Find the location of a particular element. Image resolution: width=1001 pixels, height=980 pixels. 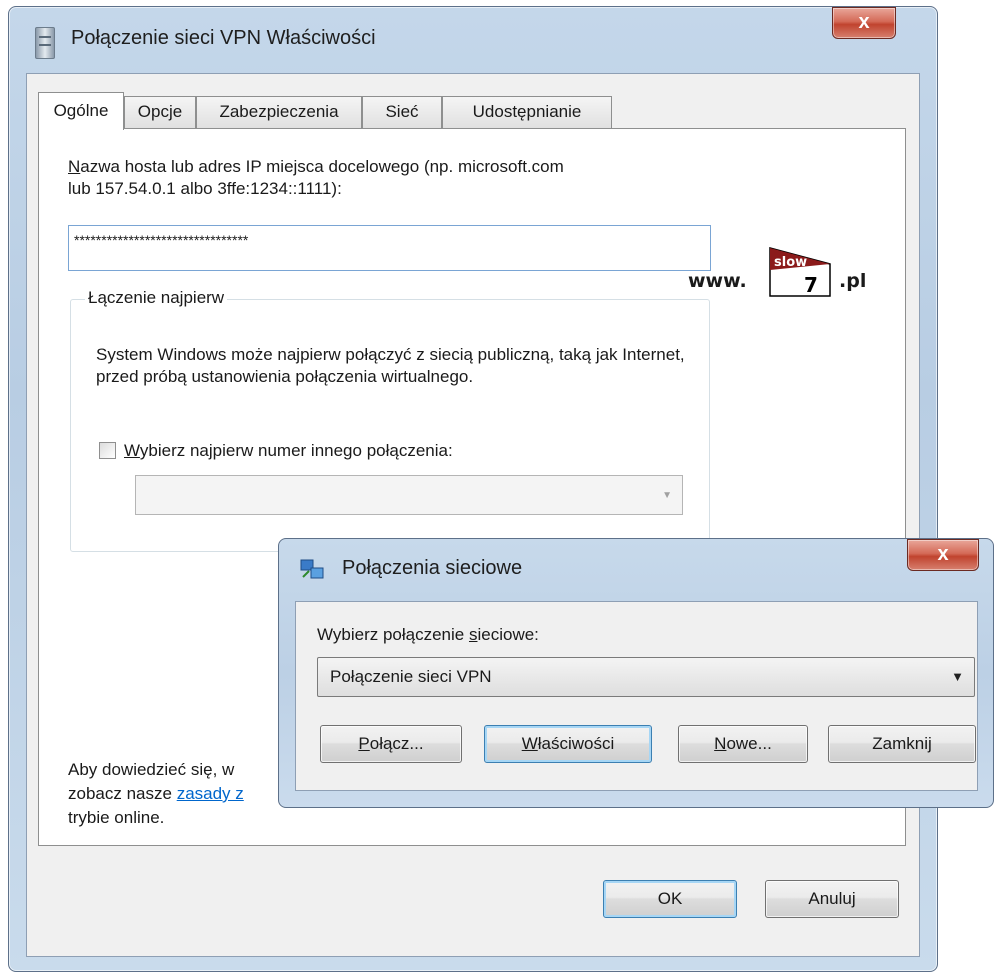

dial-first-checkbox is located at coordinates (107, 450).